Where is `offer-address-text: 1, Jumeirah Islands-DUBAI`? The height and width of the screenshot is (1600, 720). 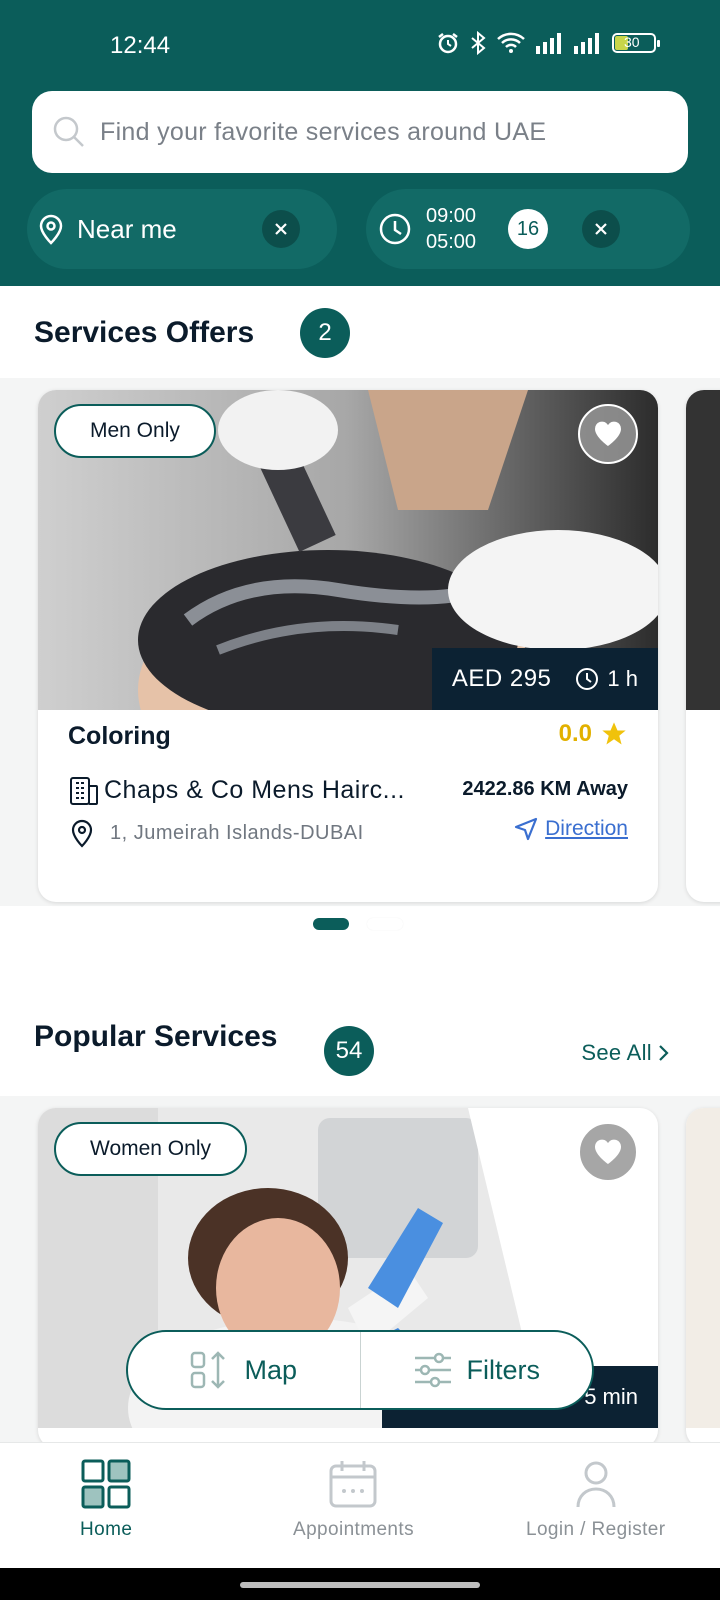
offer-address-text: 1, Jumeirah Islands-DUBAI is located at coordinates (237, 832).